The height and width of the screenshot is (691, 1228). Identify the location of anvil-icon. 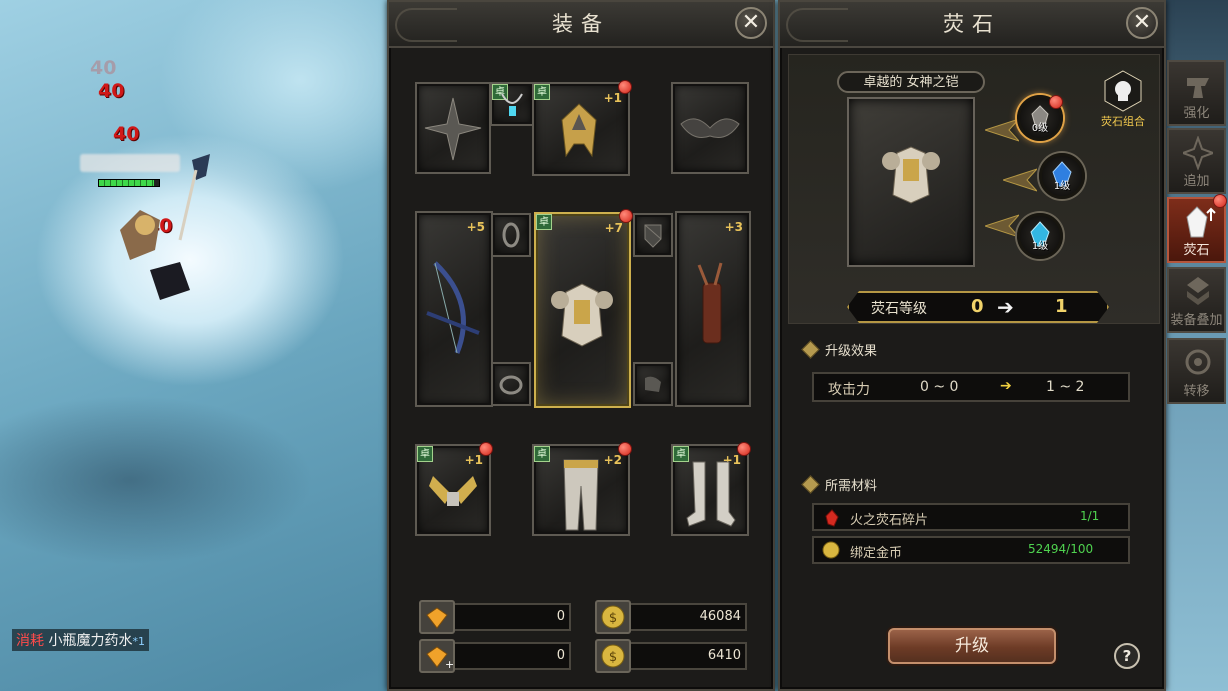
(1198, 88).